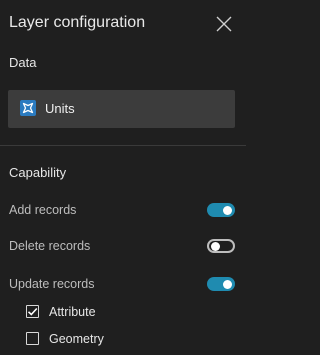 This screenshot has height=355, width=320. I want to click on layer-icon, so click(28, 108).